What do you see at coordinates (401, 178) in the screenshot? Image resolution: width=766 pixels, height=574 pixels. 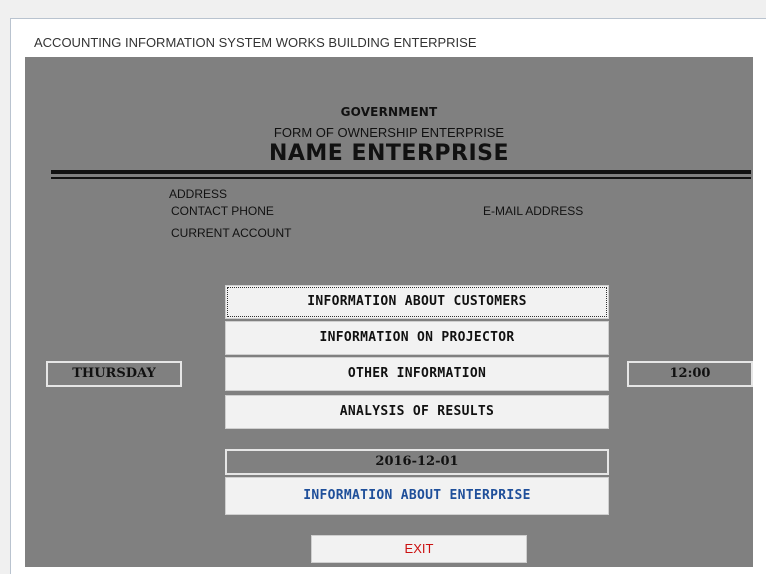 I see `header-divider-thin` at bounding box center [401, 178].